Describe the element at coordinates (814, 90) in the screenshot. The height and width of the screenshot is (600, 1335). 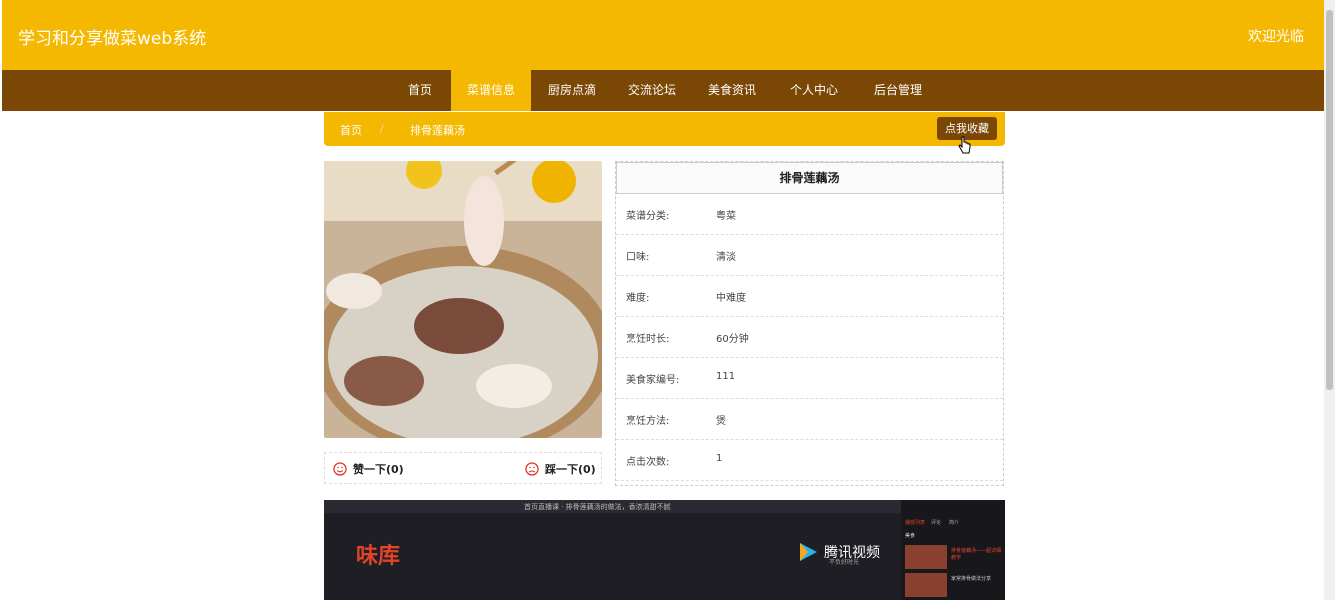
I see `nav-item-profile: 个人中心` at that location.